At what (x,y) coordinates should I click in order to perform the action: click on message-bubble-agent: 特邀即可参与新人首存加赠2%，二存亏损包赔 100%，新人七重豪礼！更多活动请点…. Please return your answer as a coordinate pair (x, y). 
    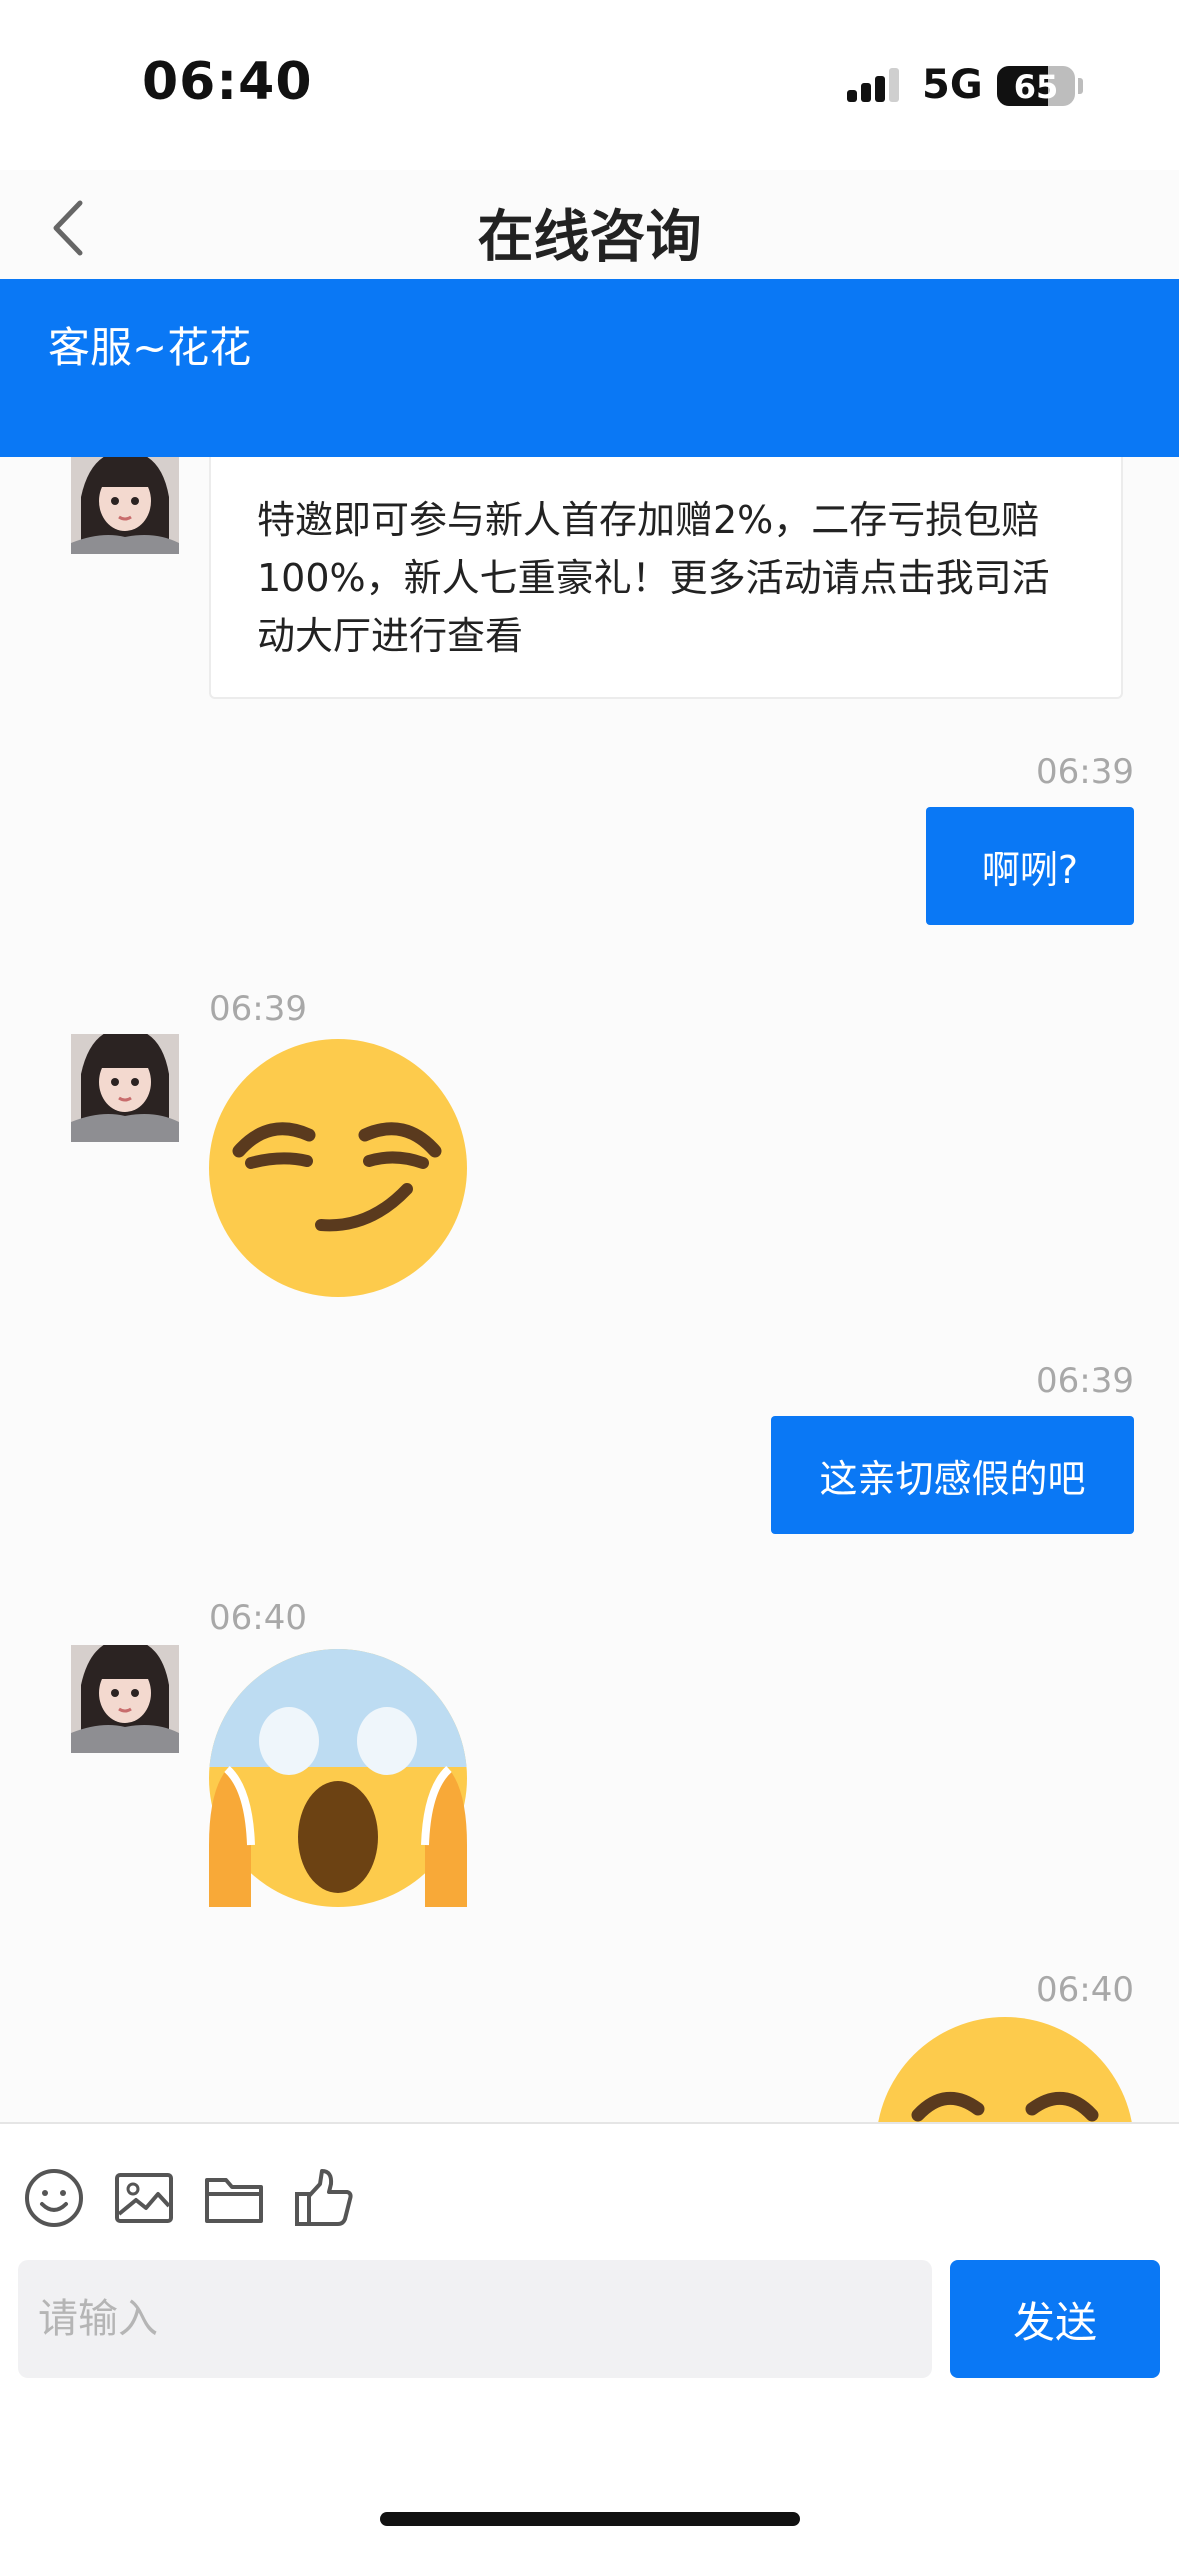
    Looking at the image, I should click on (666, 578).